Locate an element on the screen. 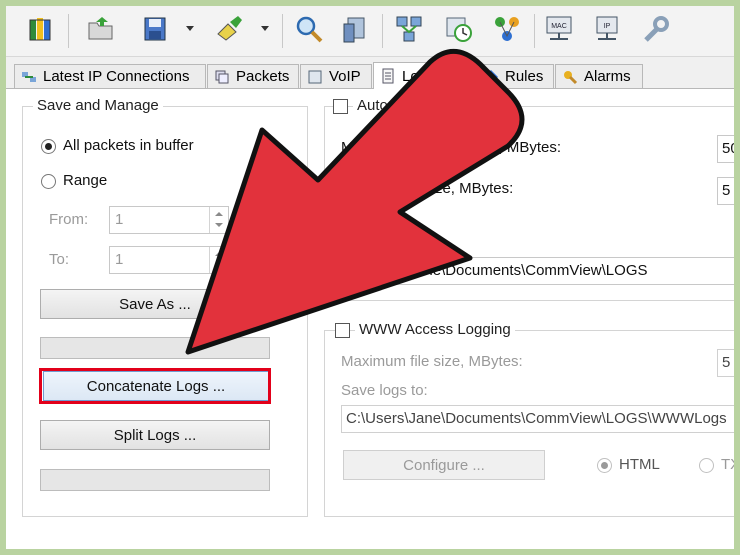  text-format-radio is located at coordinates (706, 465).